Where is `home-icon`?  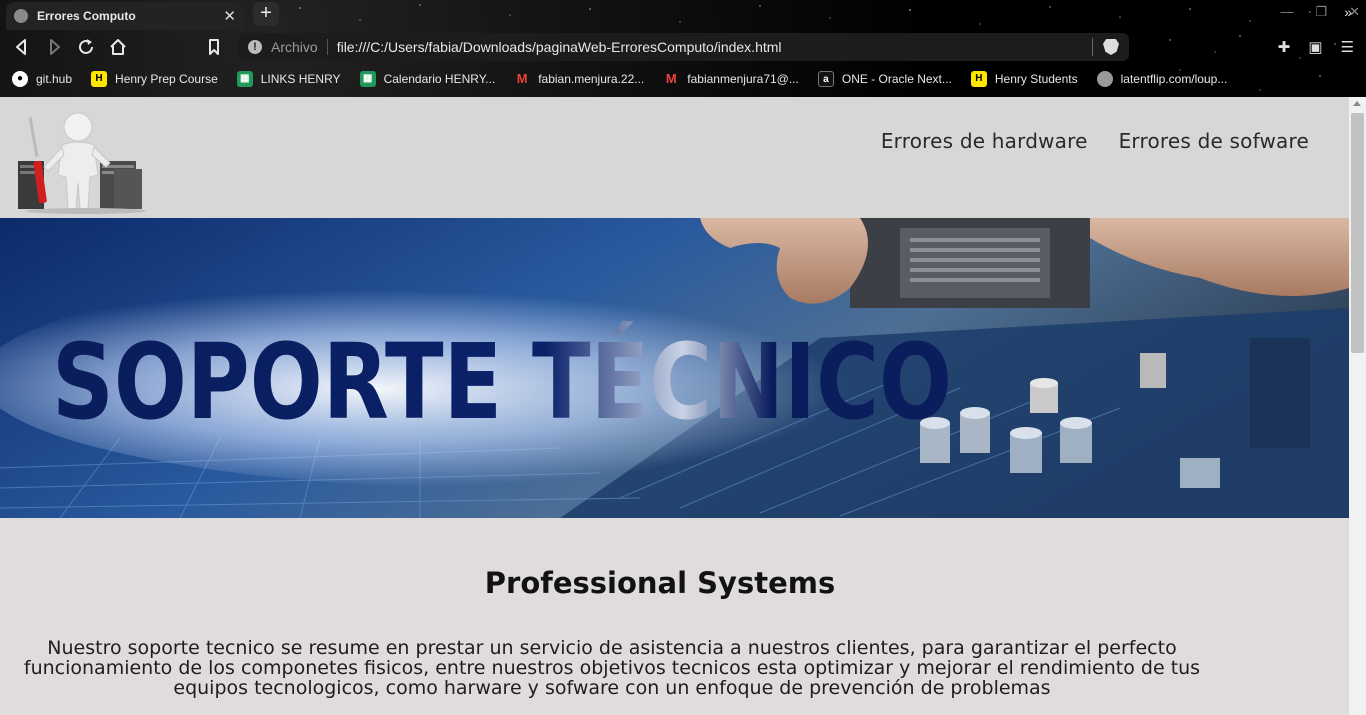
home-icon is located at coordinates (118, 47).